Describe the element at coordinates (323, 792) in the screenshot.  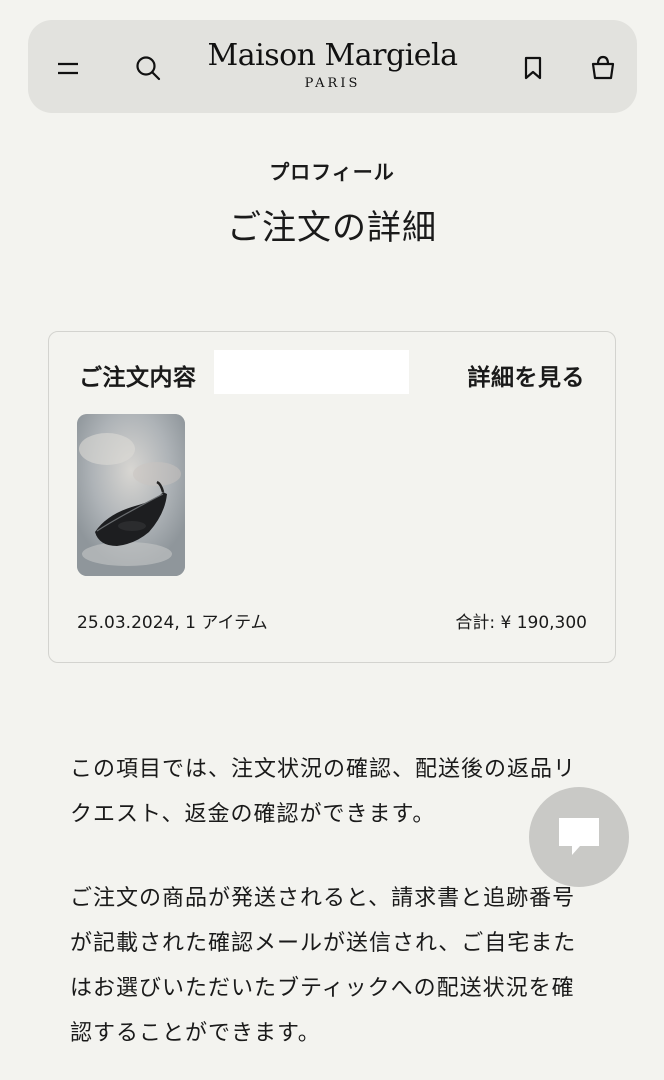
I see `description-paragraph: この項目では、注文状況の確認、配送後の返品リクエスト、返金の確認ができます。` at that location.